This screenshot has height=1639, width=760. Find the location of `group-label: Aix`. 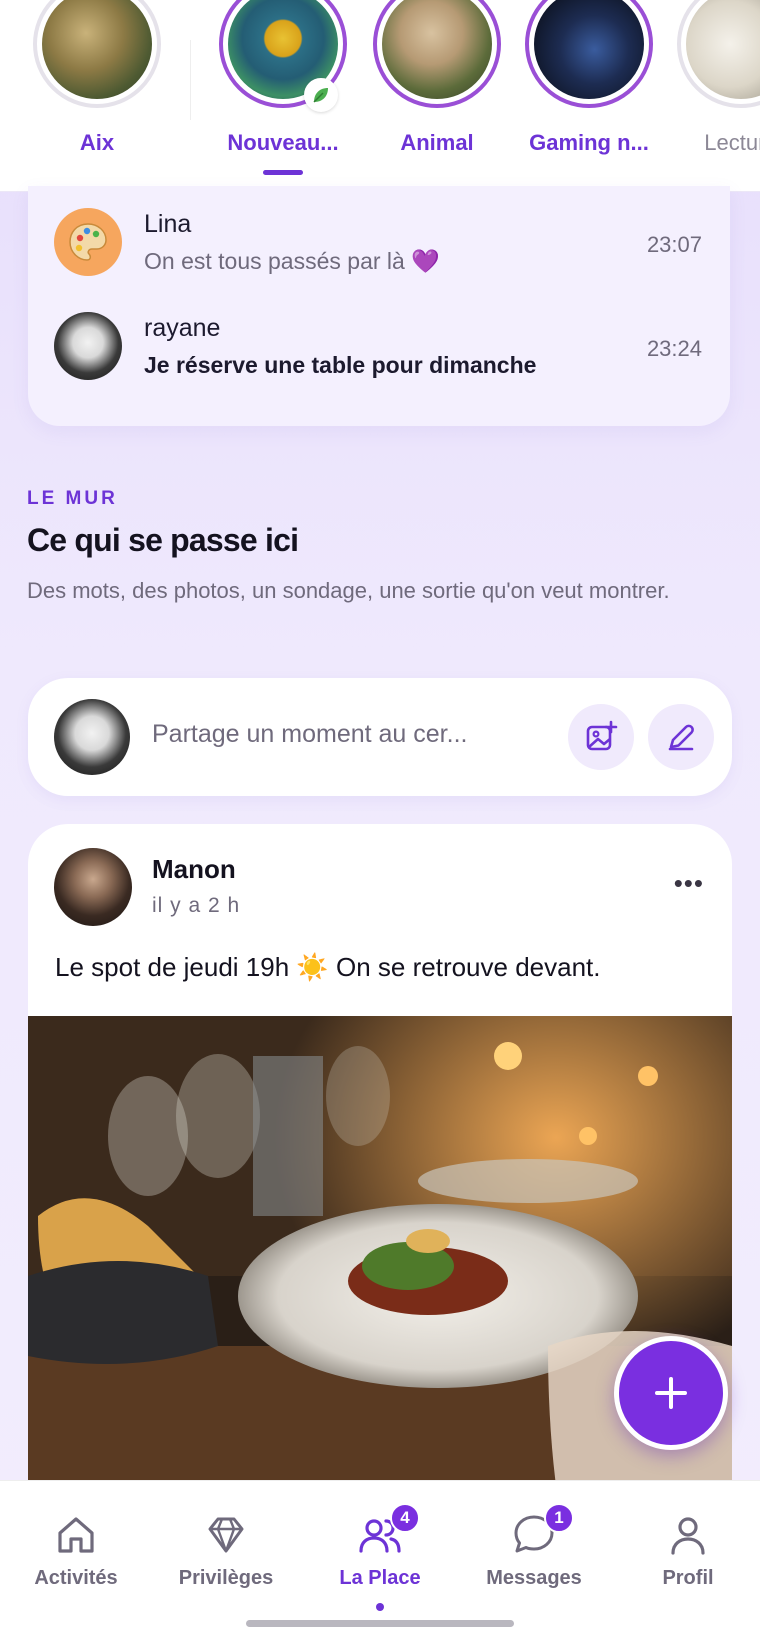

group-label: Aix is located at coordinates (97, 142).